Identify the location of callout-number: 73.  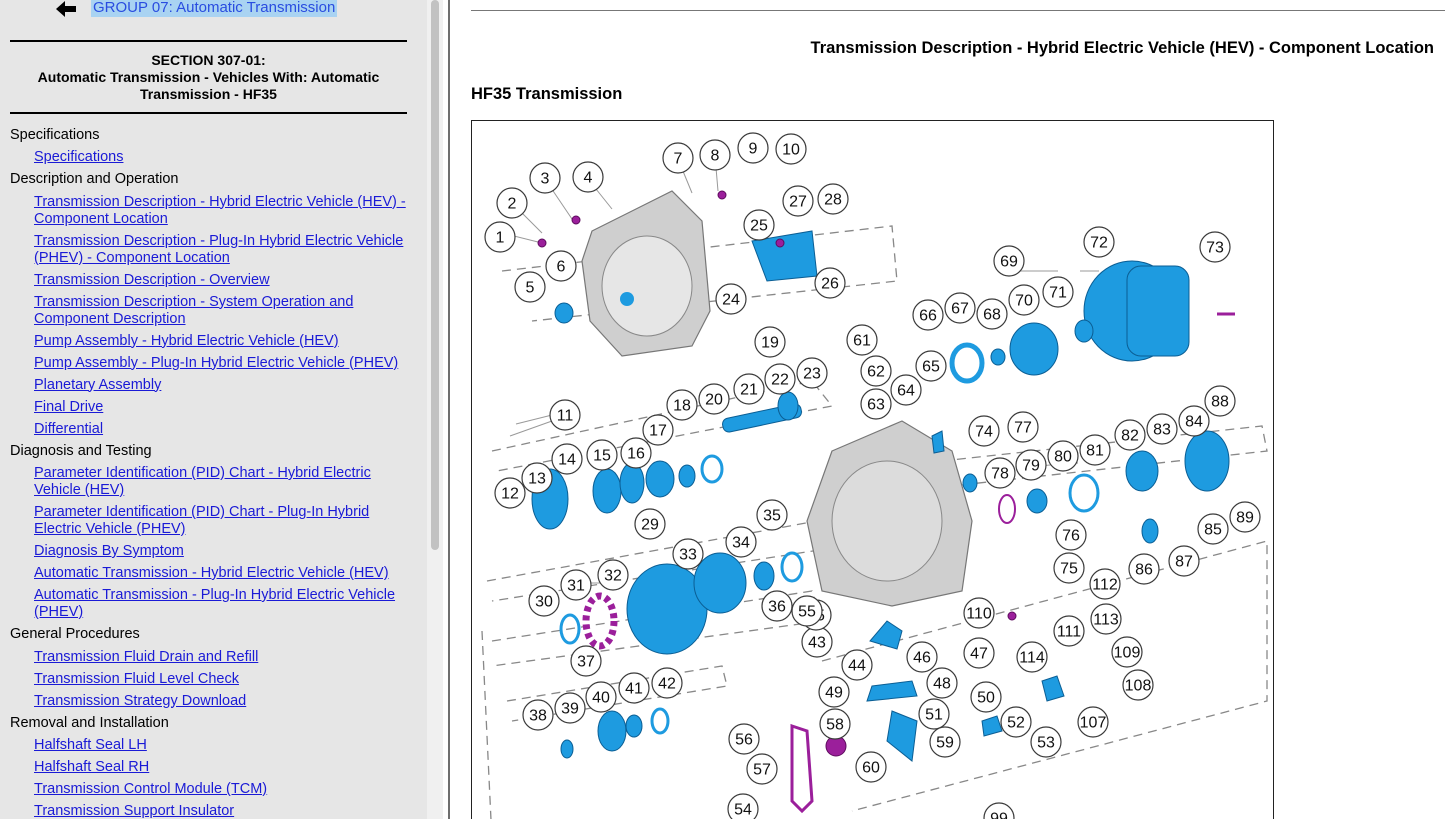
(1215, 248).